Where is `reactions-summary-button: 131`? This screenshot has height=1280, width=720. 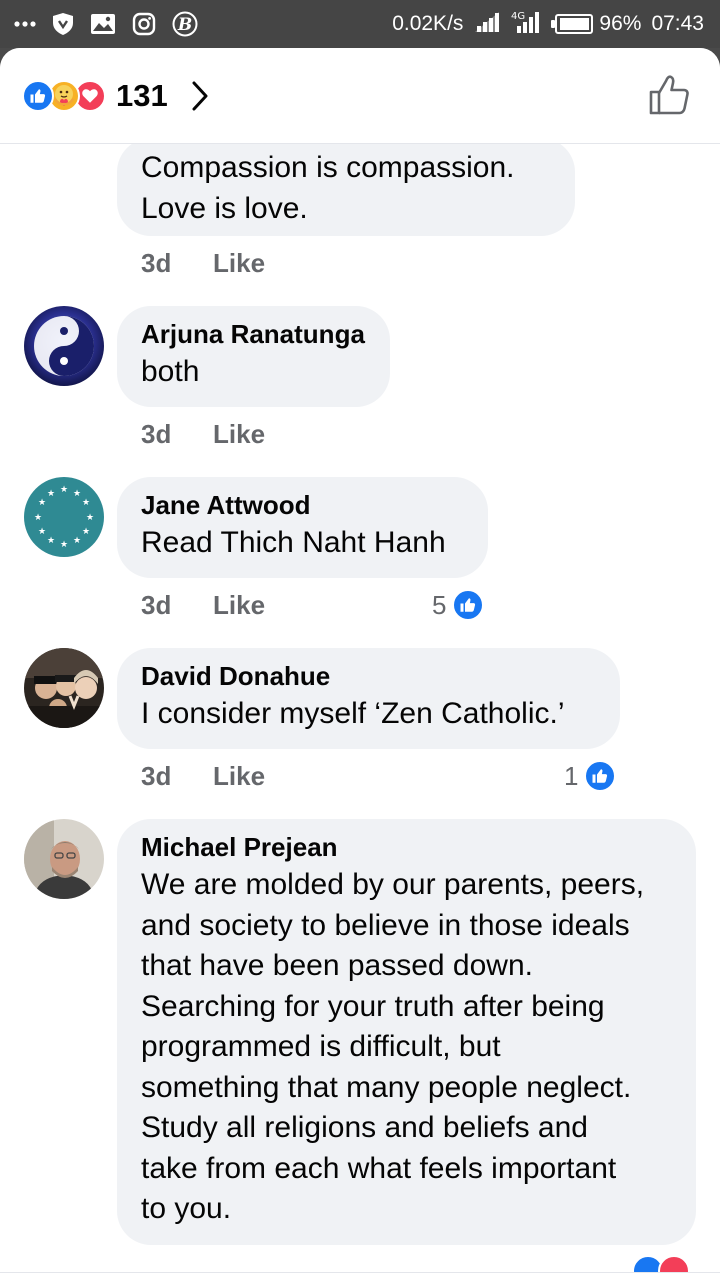
reactions-summary-button: 131 is located at coordinates (116, 96).